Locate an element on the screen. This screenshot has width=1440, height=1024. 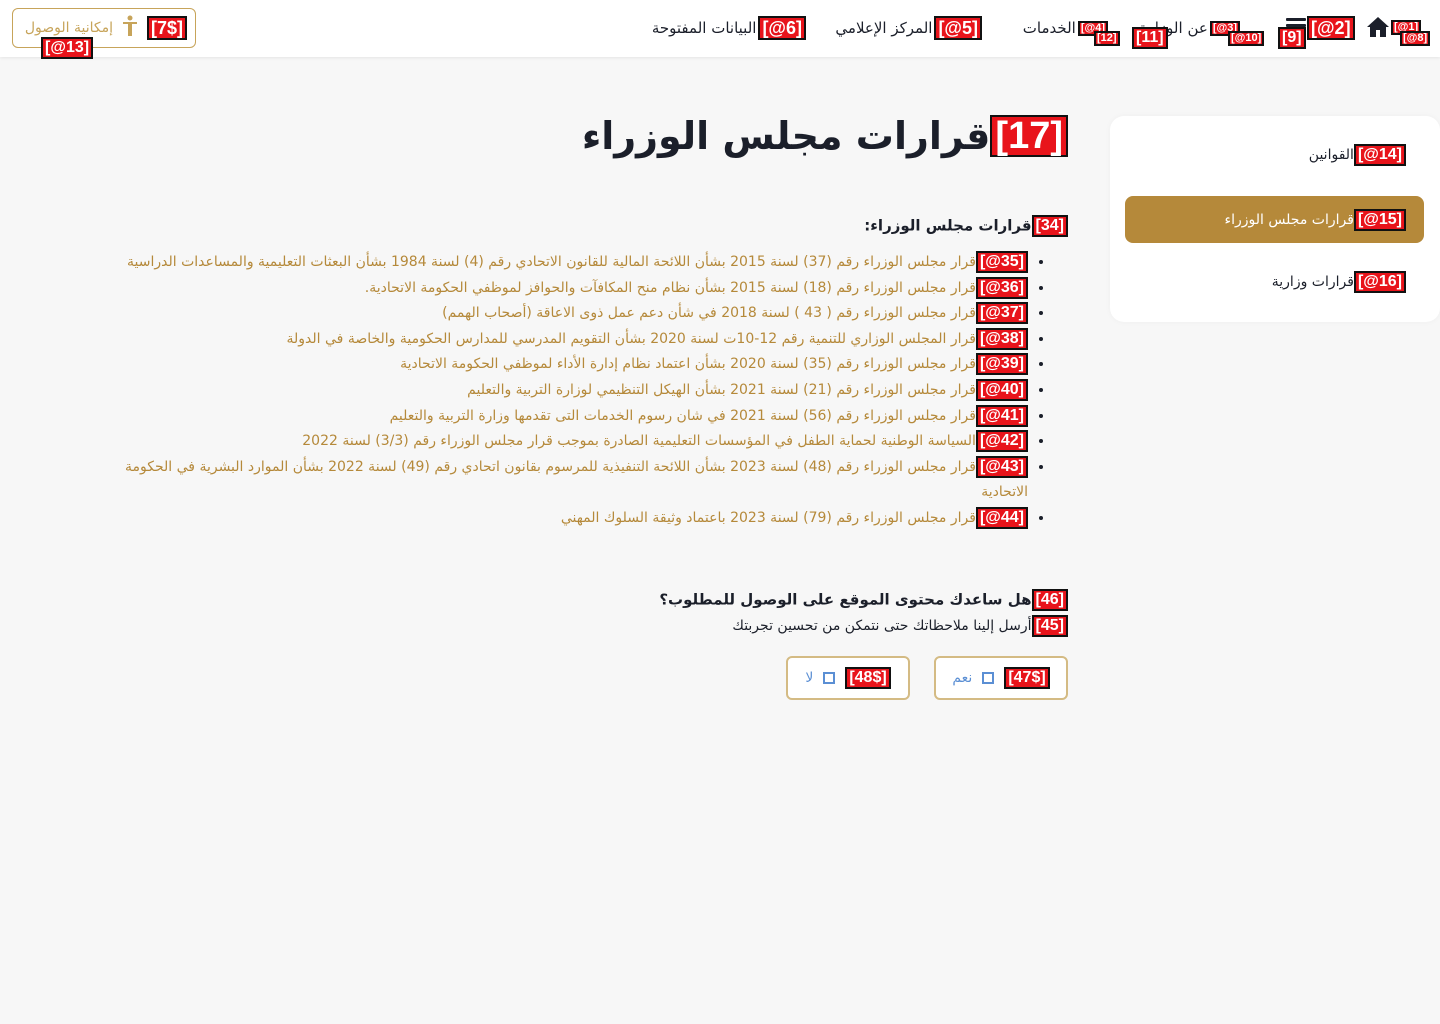
list-item-tag: [37@] is located at coordinates (1001, 313).